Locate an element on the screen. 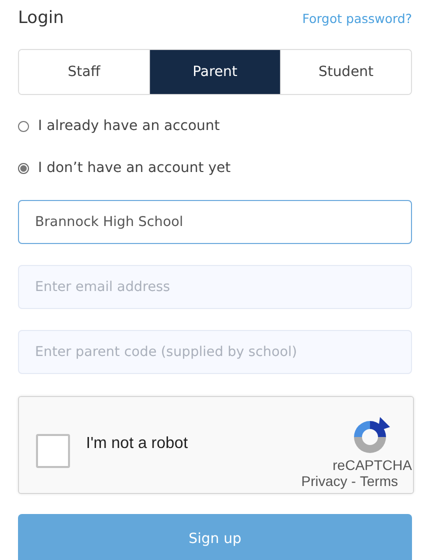  radio-label: I don’t have an account yet is located at coordinates (134, 168).